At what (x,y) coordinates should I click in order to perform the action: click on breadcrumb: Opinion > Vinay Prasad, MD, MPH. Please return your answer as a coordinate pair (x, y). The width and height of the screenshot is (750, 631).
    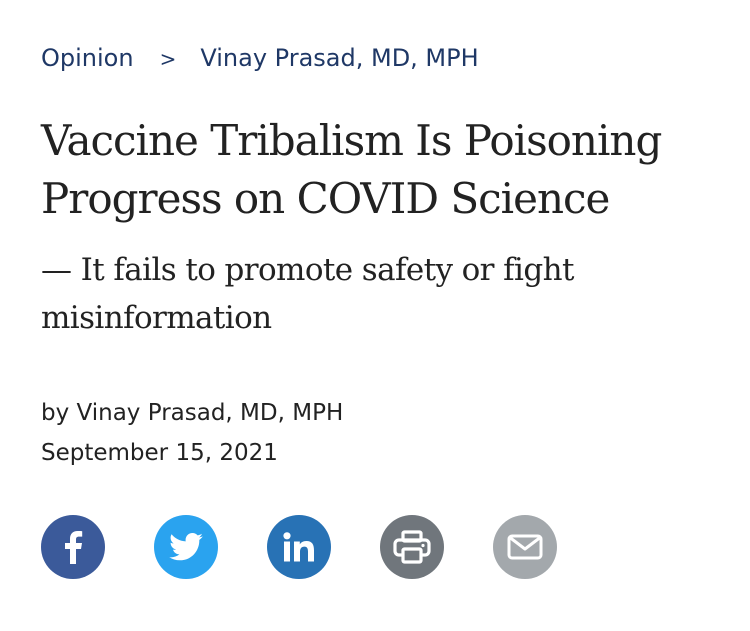
    Looking at the image, I should click on (260, 58).